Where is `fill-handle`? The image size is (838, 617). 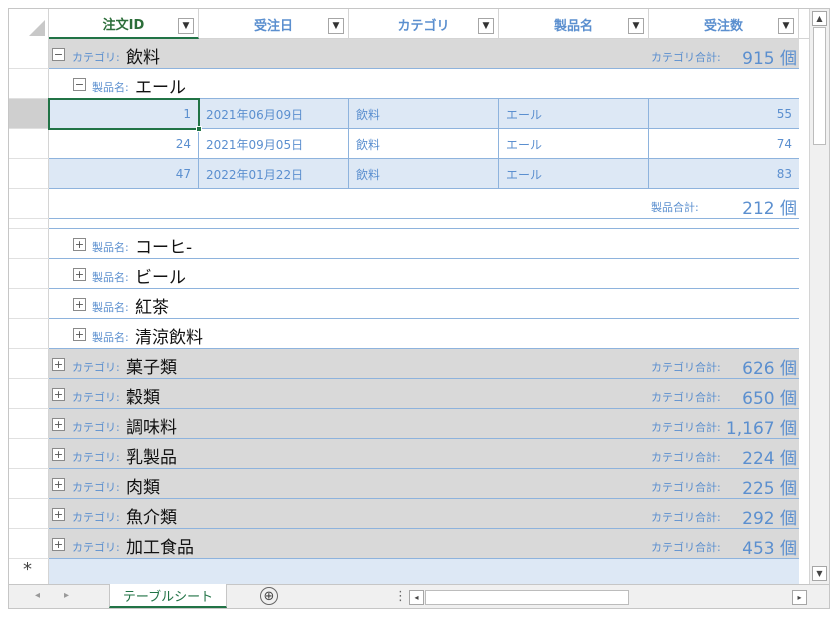 fill-handle is located at coordinates (199, 129).